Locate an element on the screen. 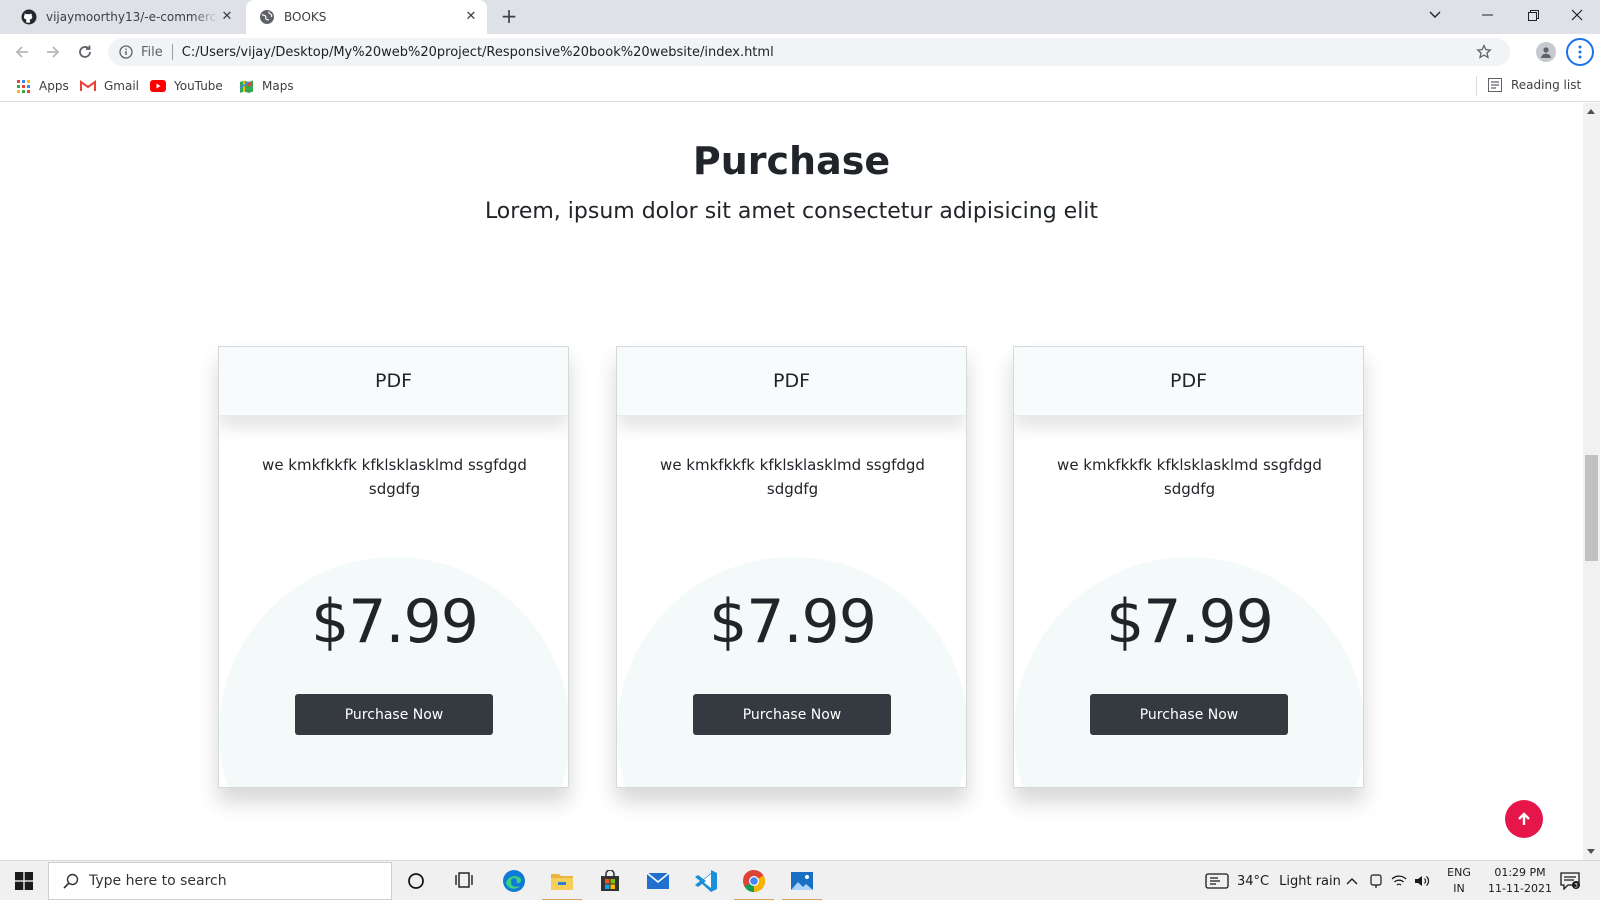 This screenshot has width=1600, height=900. close-window-button is located at coordinates (1577, 15).